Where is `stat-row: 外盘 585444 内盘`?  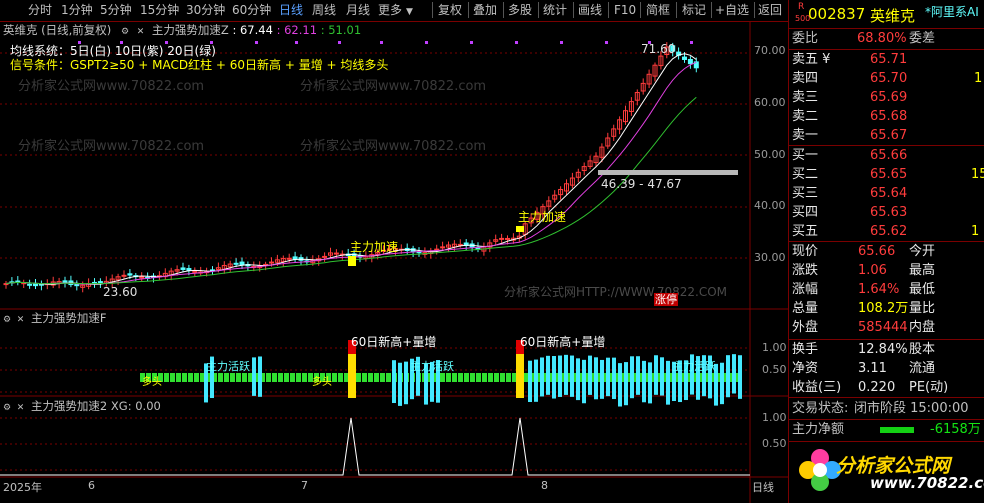 stat-row: 外盘 585444 内盘 is located at coordinates (886, 328).